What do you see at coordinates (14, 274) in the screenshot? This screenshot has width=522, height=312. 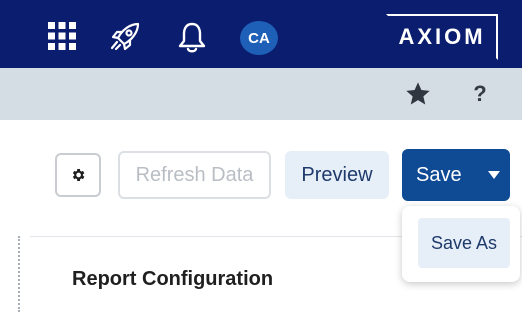 I see `panel-resize-edge` at bounding box center [14, 274].